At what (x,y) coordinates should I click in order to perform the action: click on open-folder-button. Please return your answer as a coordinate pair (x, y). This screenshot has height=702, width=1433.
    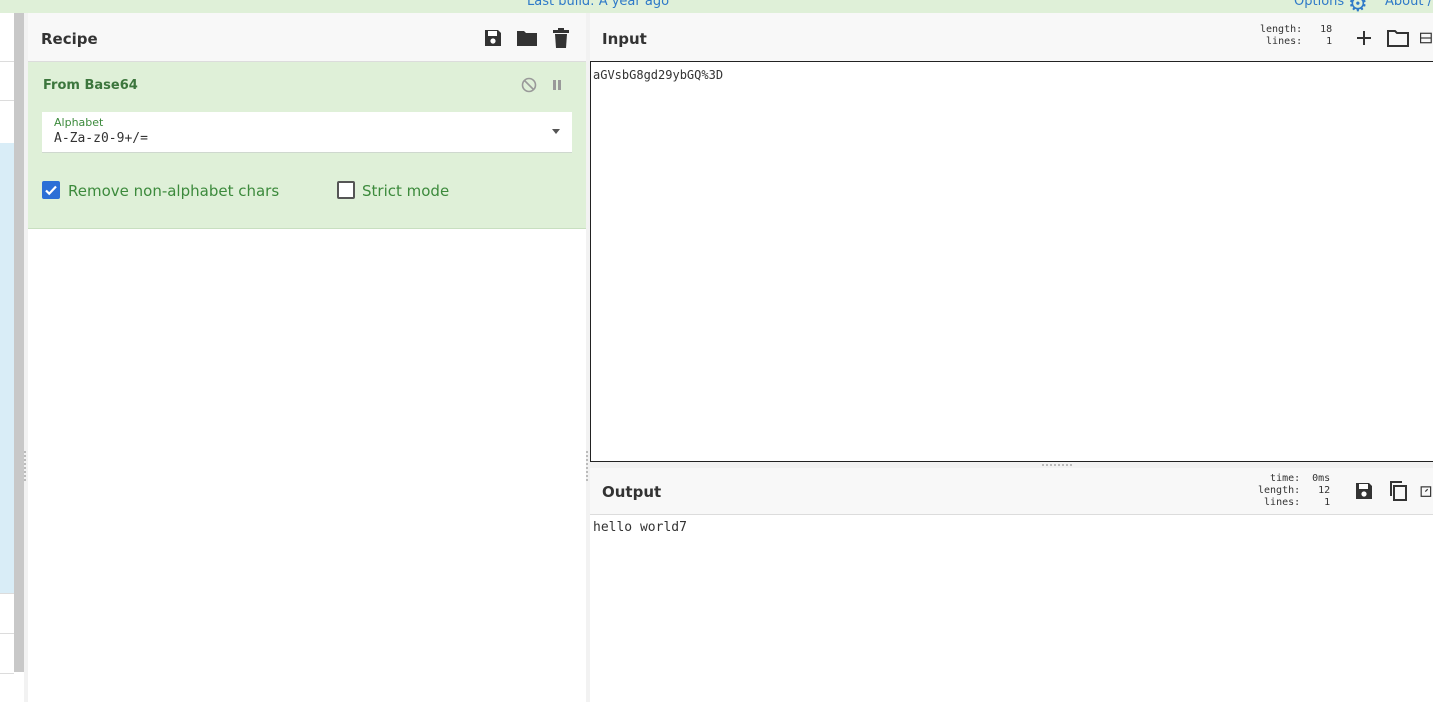
    Looking at the image, I should click on (1398, 38).